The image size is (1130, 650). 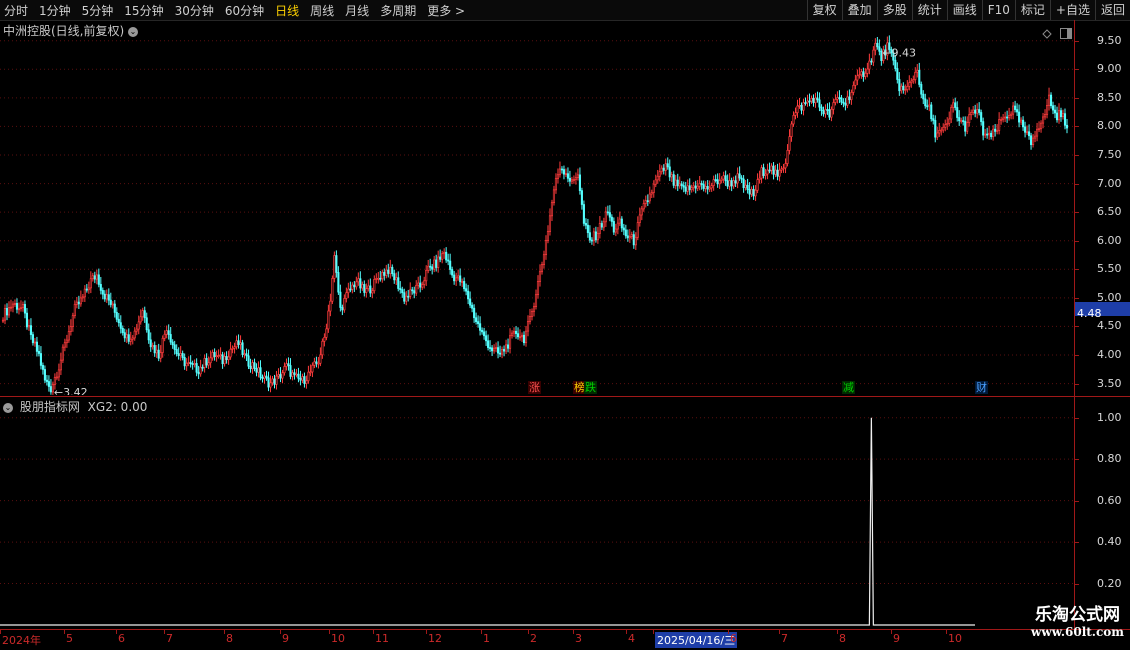 I want to click on tool-buttons: 复权 叠加 多股 统计 画线 F10 标记 +自选 返回, so click(x=968, y=10).